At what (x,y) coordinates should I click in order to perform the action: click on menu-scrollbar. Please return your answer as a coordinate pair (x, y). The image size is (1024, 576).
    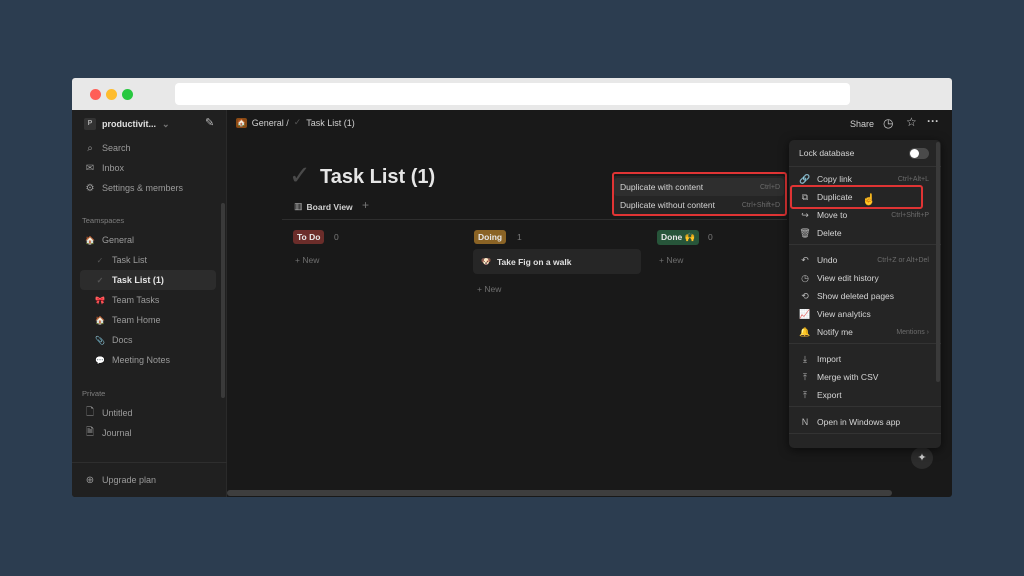
    Looking at the image, I should click on (938, 262).